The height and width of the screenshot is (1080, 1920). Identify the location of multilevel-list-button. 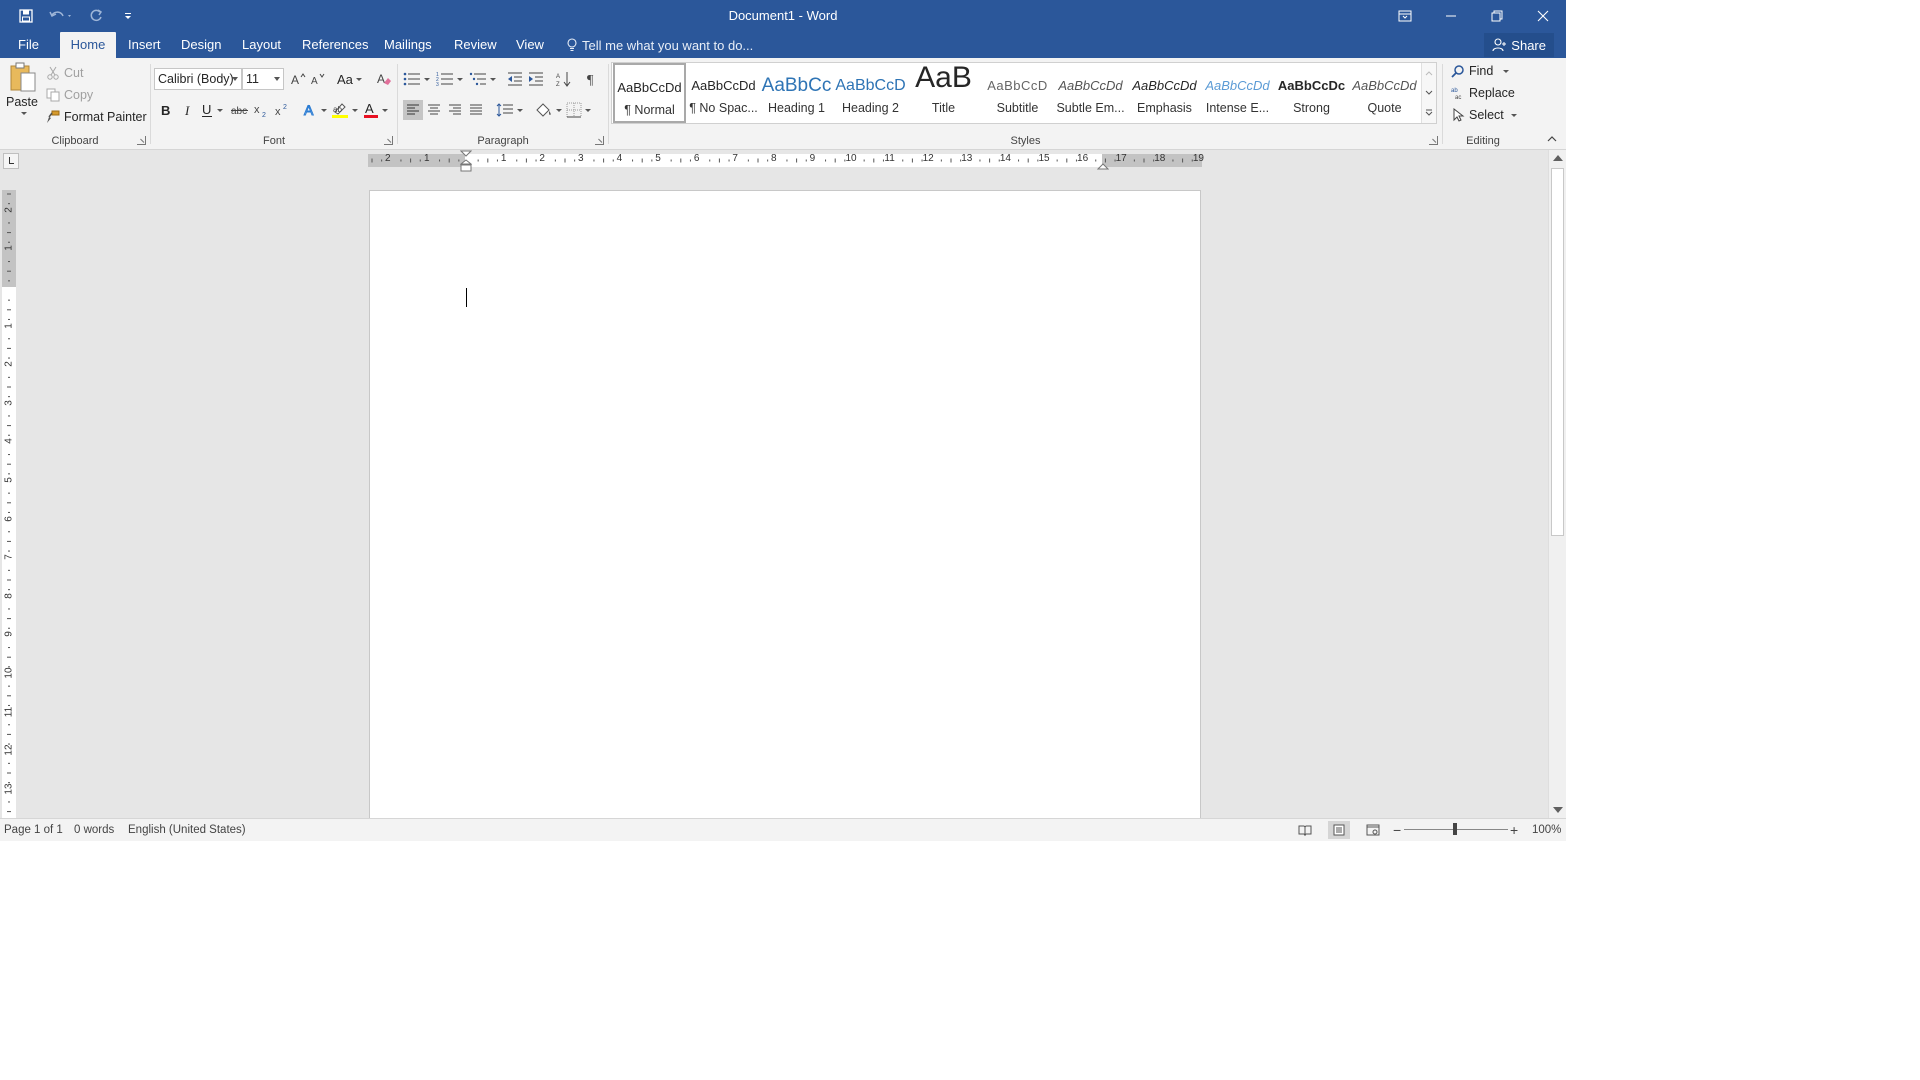
(482, 79).